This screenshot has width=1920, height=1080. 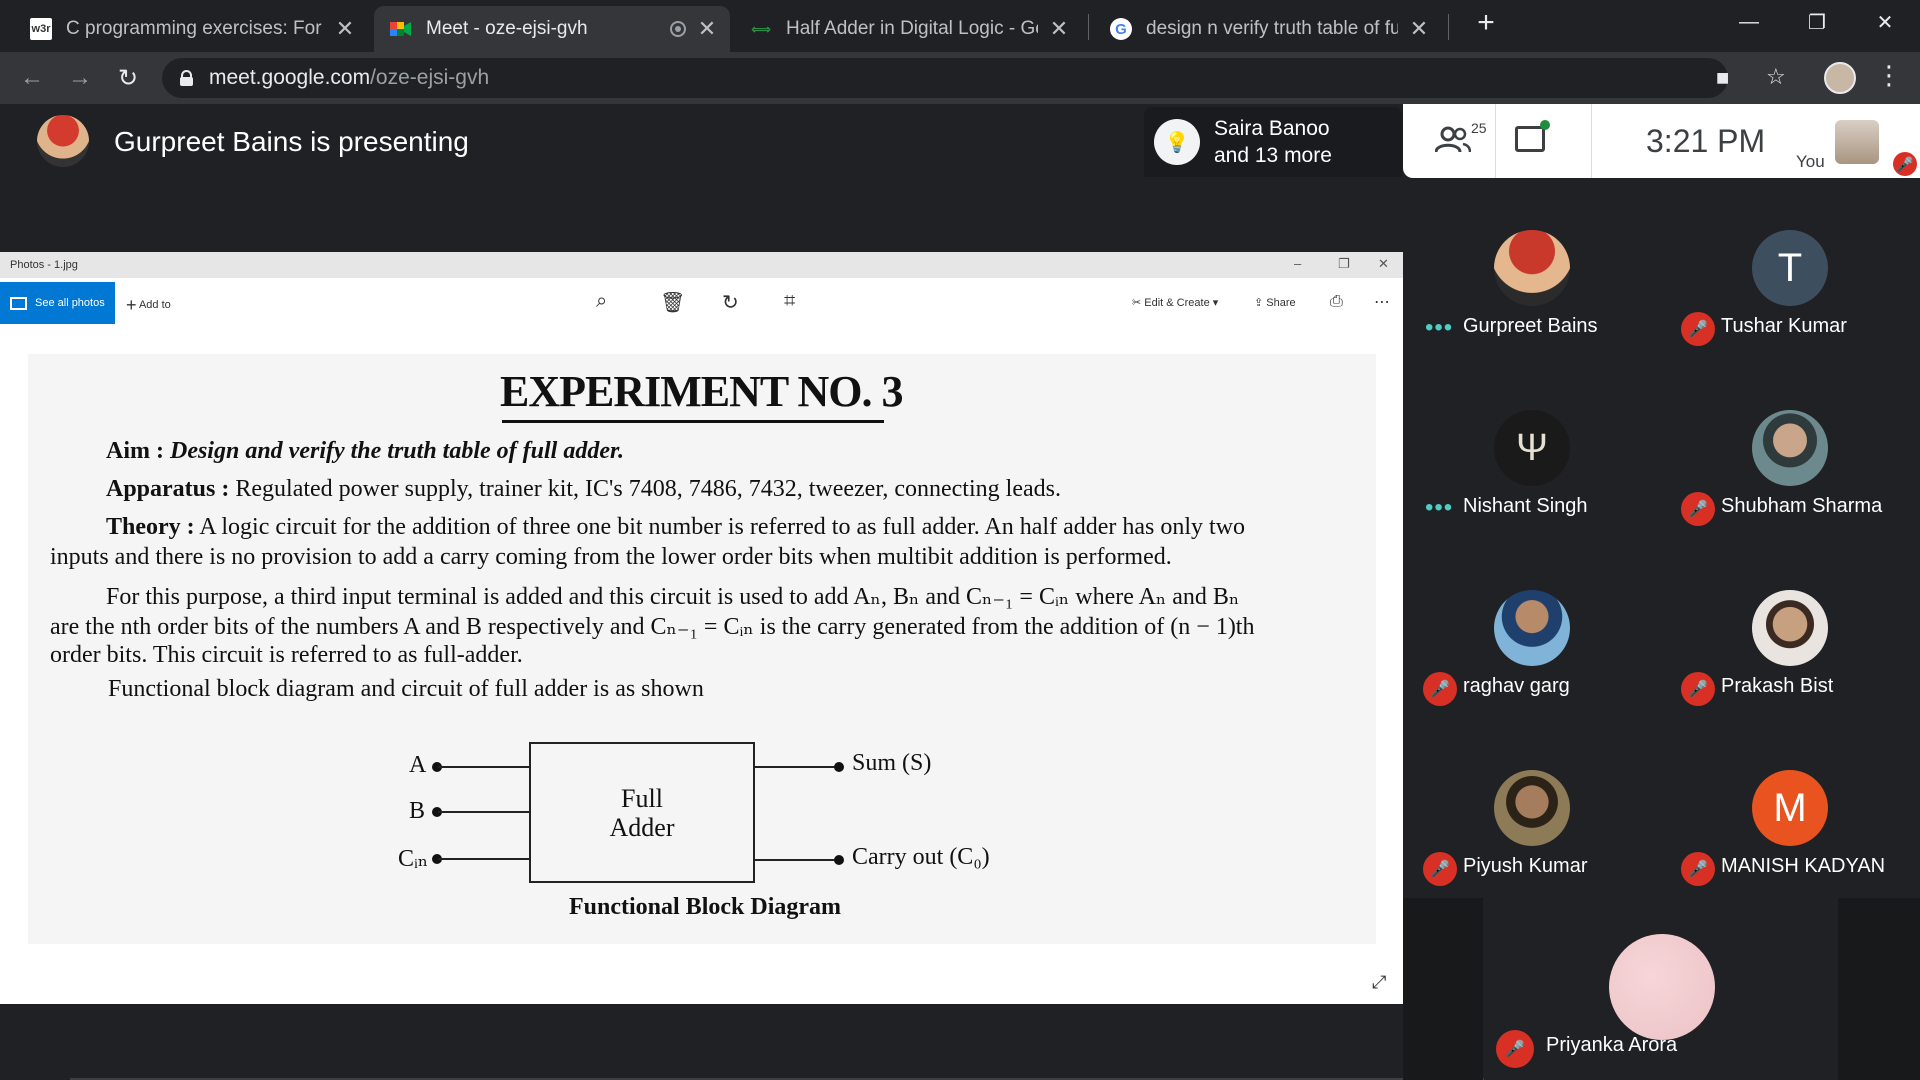 What do you see at coordinates (761, 28) in the screenshot?
I see `geeks-icon: ⟺` at bounding box center [761, 28].